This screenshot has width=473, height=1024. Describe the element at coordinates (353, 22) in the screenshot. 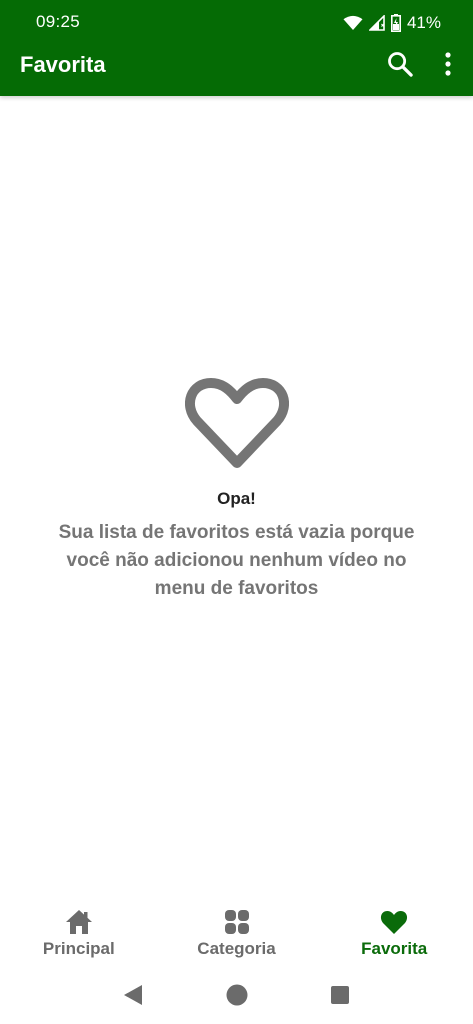

I see `wifi-icon` at that location.